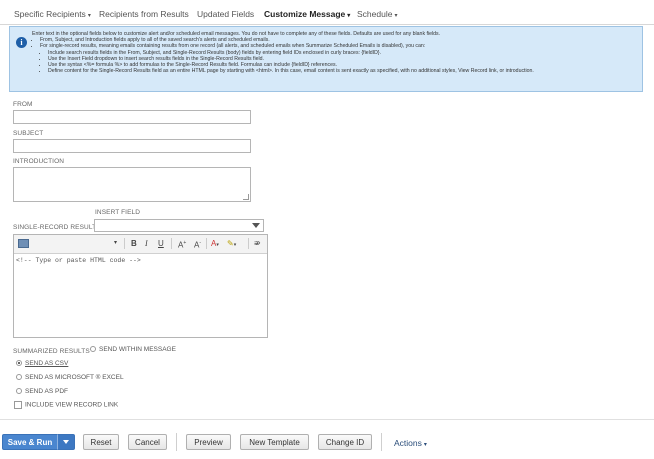 This screenshot has width=654, height=459. What do you see at coordinates (231, 244) in the screenshot?
I see `highlight-color-icon: ✎▾` at bounding box center [231, 244].